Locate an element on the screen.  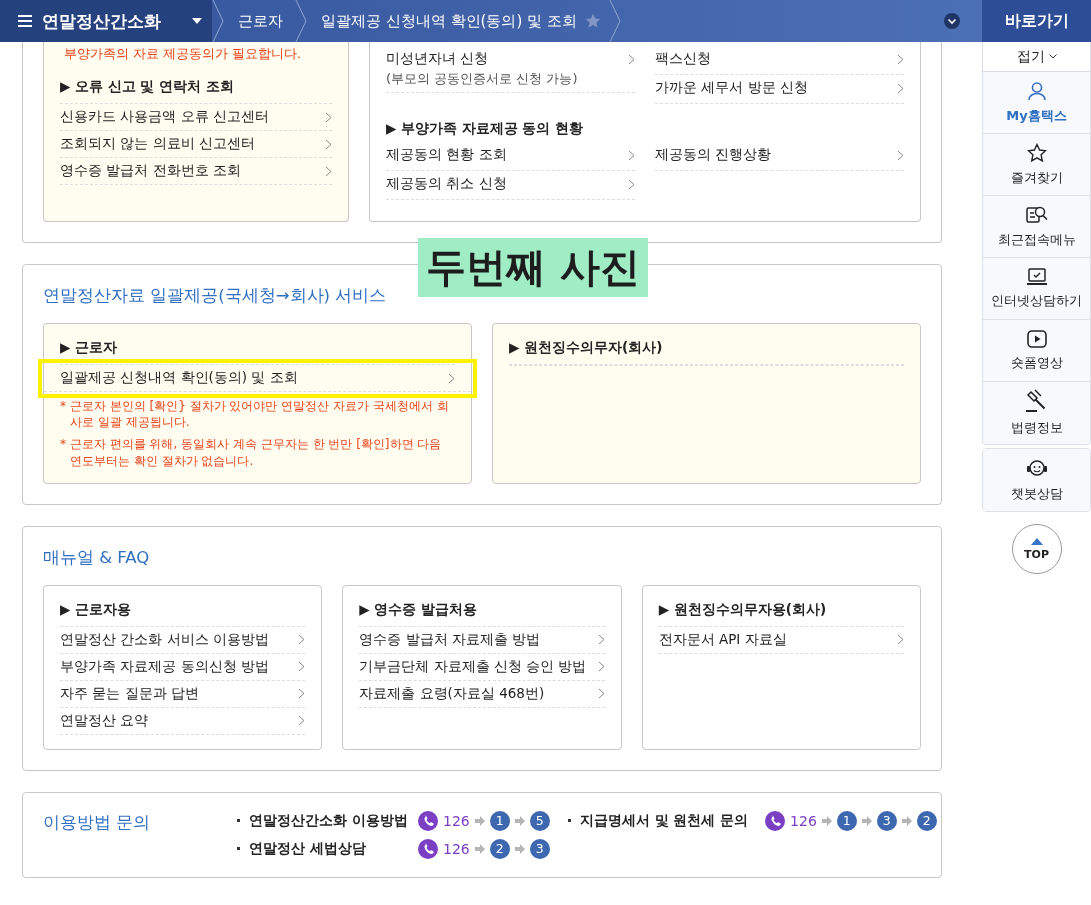
section-title: 연말정산자료 일괄제공(국세청→회사) 서비스 is located at coordinates (215, 296).